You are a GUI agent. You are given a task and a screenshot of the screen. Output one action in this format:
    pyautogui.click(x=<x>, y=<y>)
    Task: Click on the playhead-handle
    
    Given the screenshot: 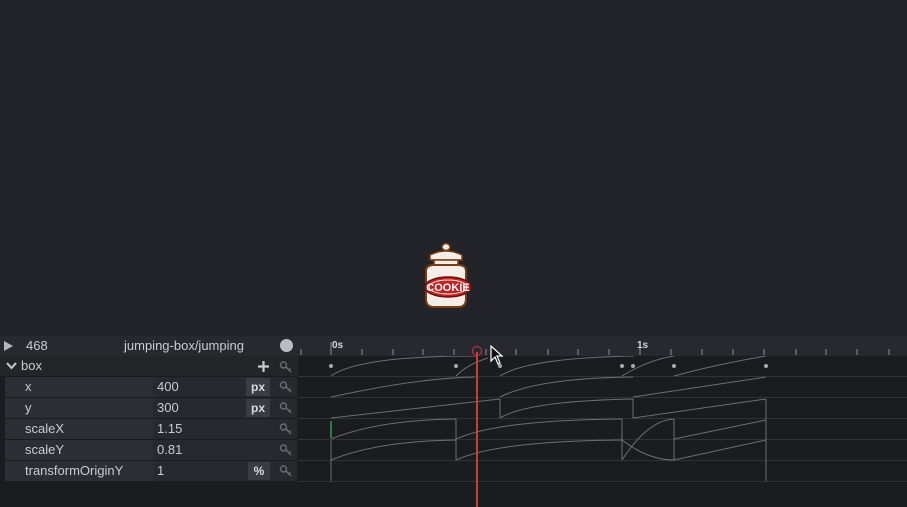 What is the action you would take?
    pyautogui.click(x=477, y=351)
    